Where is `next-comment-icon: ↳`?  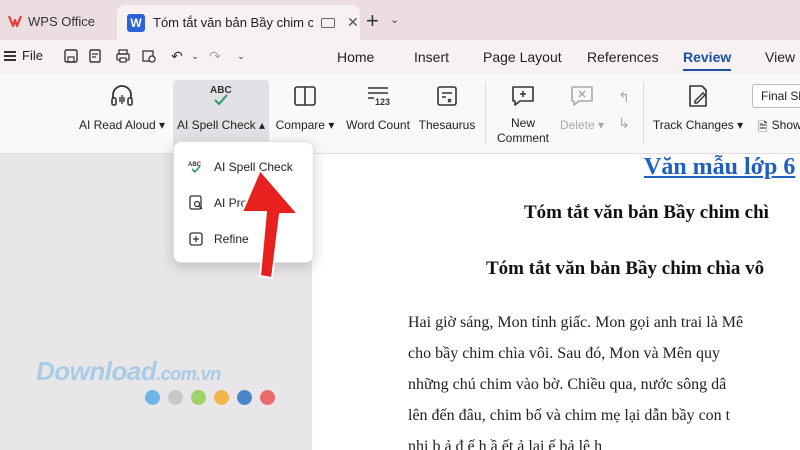
next-comment-icon: ↳ is located at coordinates (624, 123).